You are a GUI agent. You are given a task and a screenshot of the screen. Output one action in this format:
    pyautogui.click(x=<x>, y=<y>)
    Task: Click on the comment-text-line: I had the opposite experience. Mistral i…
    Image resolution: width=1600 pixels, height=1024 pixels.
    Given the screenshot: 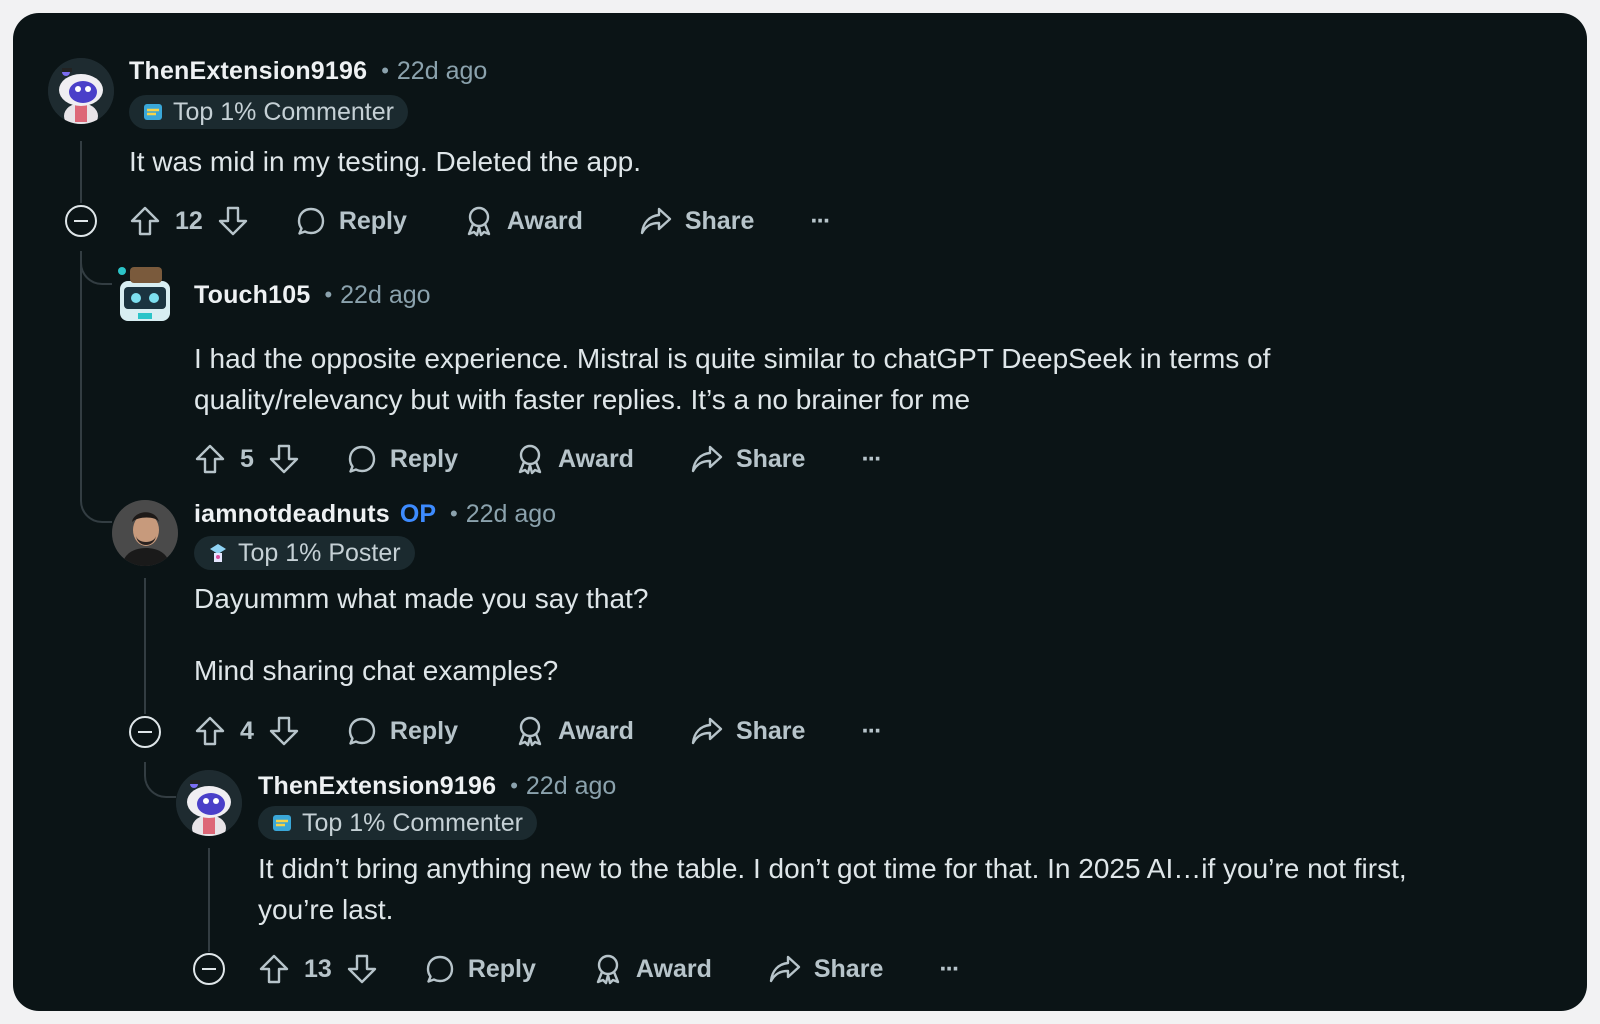 What is the action you would take?
    pyautogui.click(x=732, y=358)
    